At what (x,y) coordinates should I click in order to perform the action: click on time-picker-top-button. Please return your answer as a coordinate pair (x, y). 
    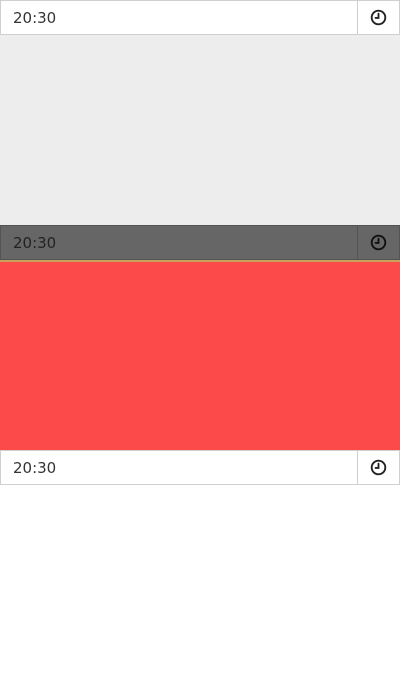
    Looking at the image, I should click on (378, 17).